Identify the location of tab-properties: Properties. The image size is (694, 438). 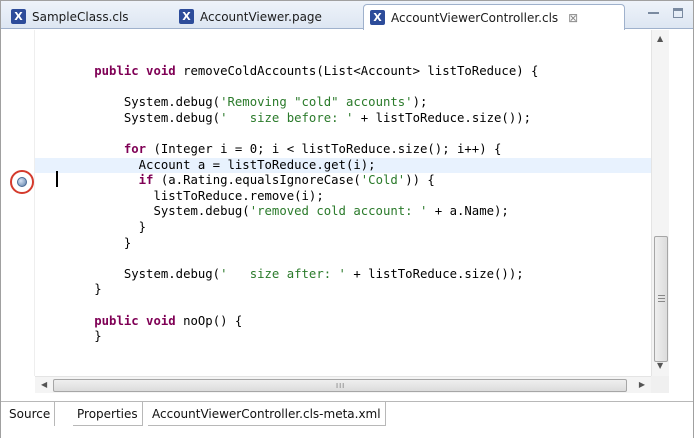
(108, 414).